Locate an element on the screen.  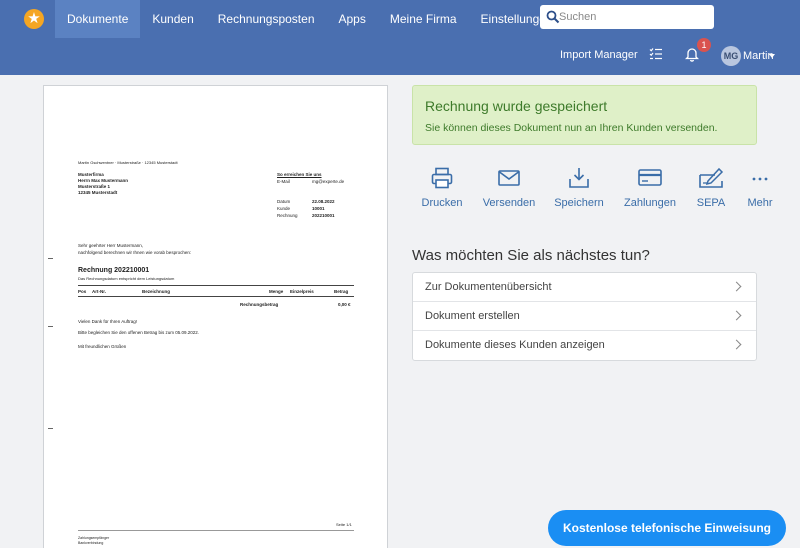
email-label: E-Mail is located at coordinates (283, 181).